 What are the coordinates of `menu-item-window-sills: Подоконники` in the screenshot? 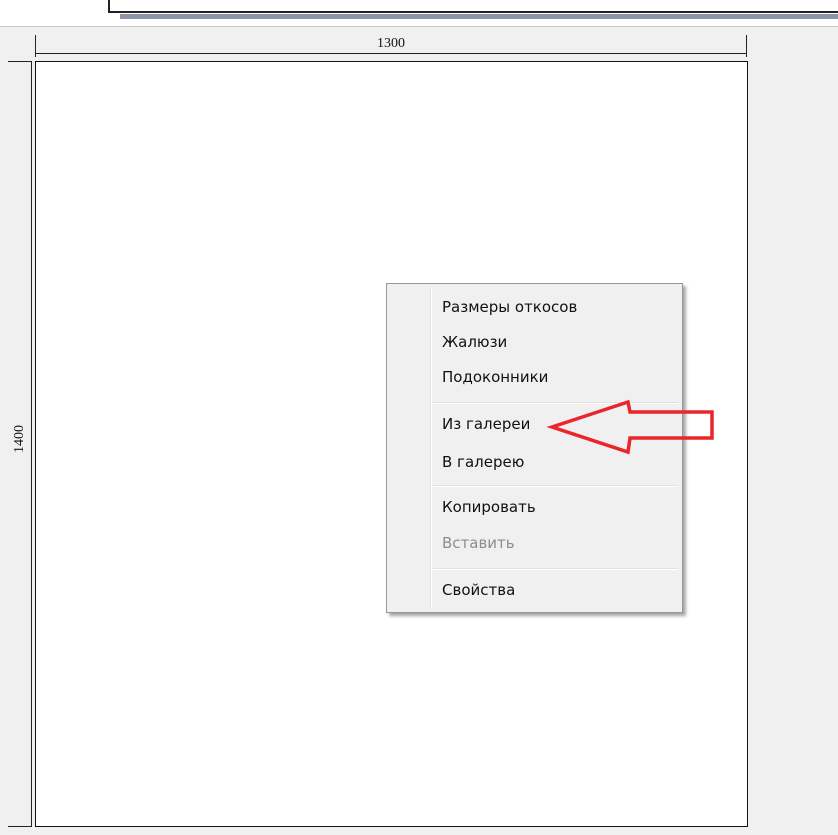 It's located at (495, 377).